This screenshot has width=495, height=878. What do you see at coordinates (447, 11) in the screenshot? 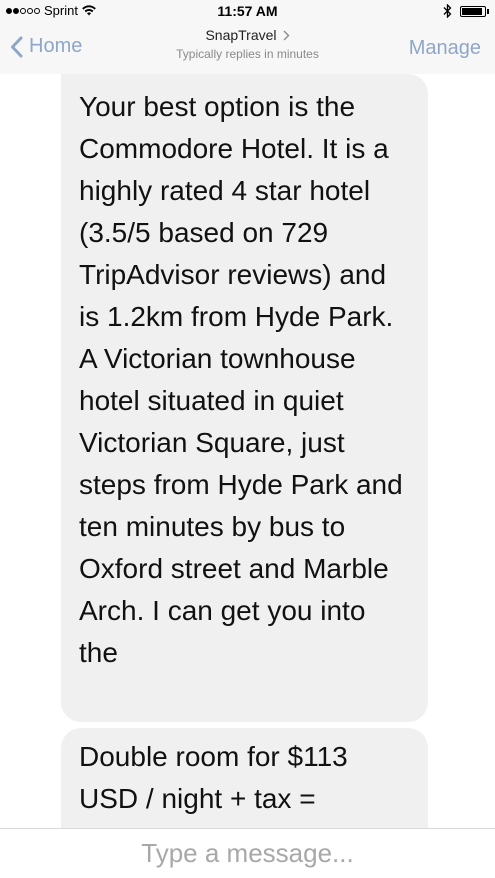
I see `bluetooth-icon` at bounding box center [447, 11].